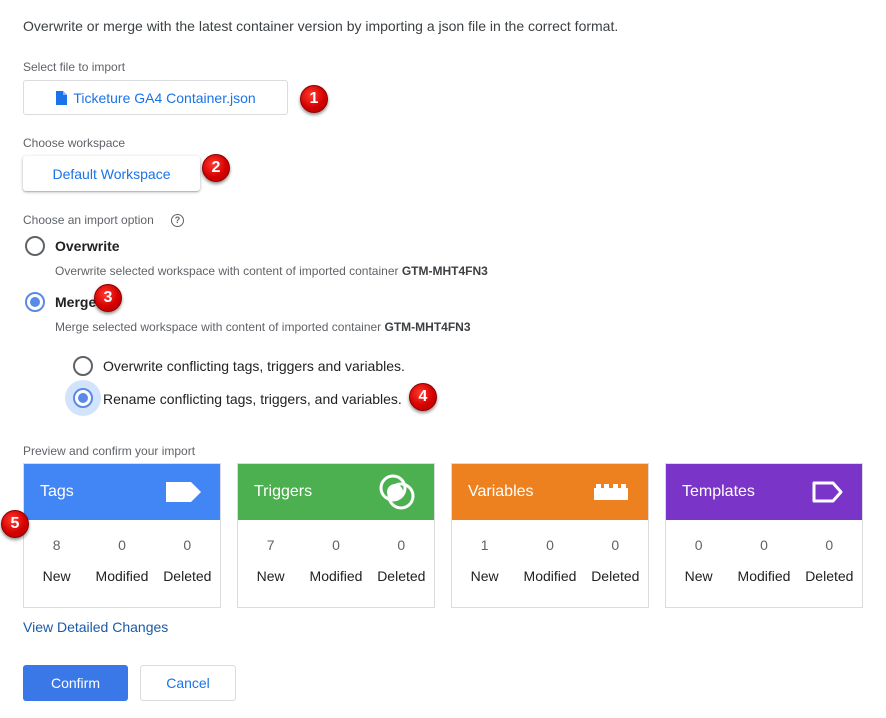  I want to click on variables-deleted-count: 0, so click(615, 545).